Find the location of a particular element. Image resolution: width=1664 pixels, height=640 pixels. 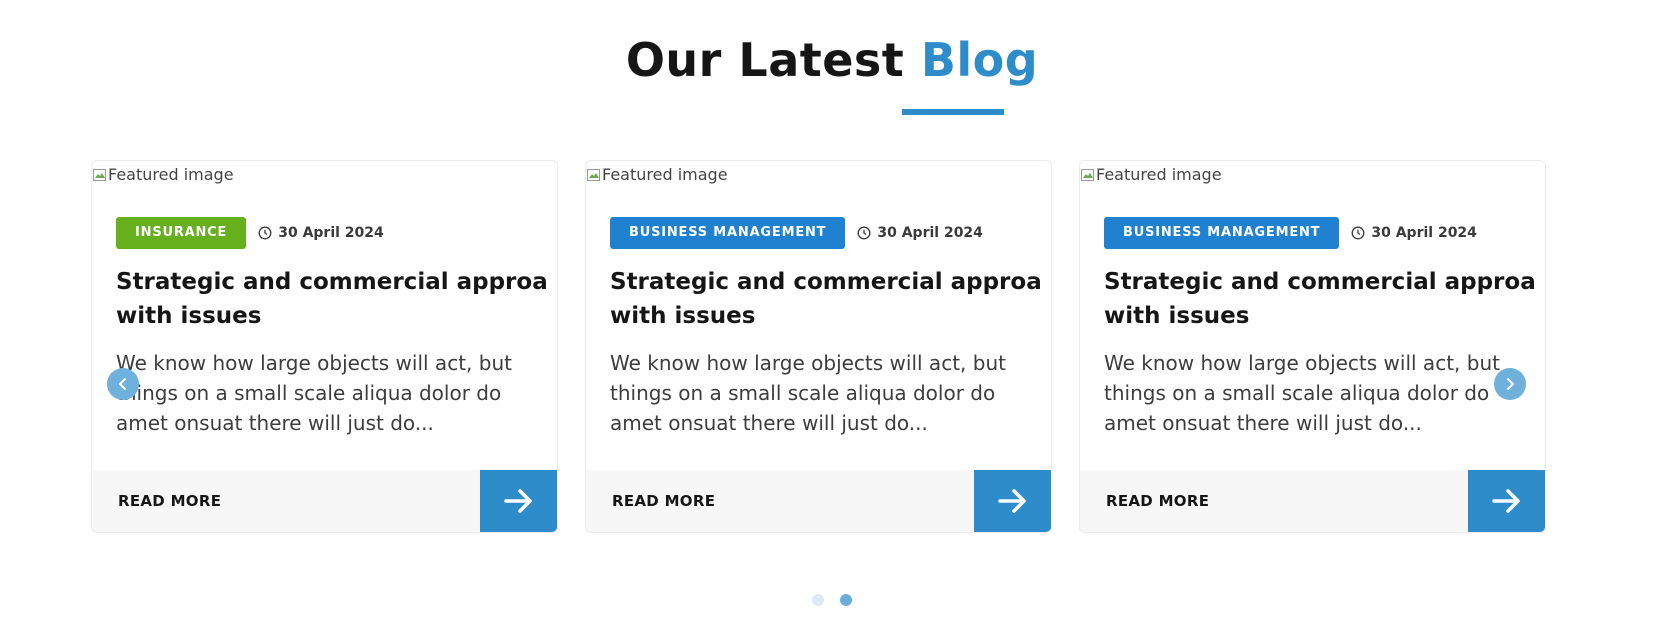

pagination-dot is located at coordinates (818, 600).